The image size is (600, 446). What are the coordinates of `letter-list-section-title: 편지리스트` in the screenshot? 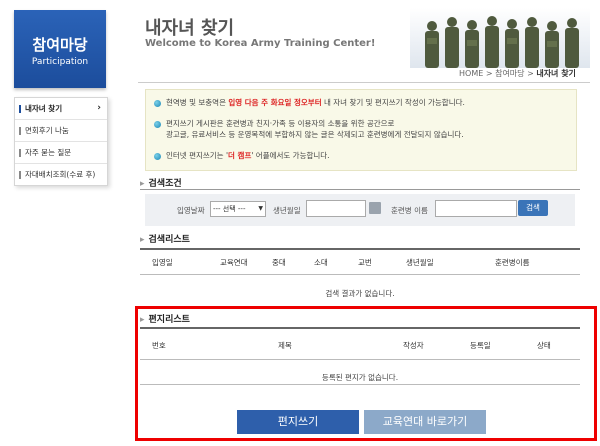 It's located at (165, 318).